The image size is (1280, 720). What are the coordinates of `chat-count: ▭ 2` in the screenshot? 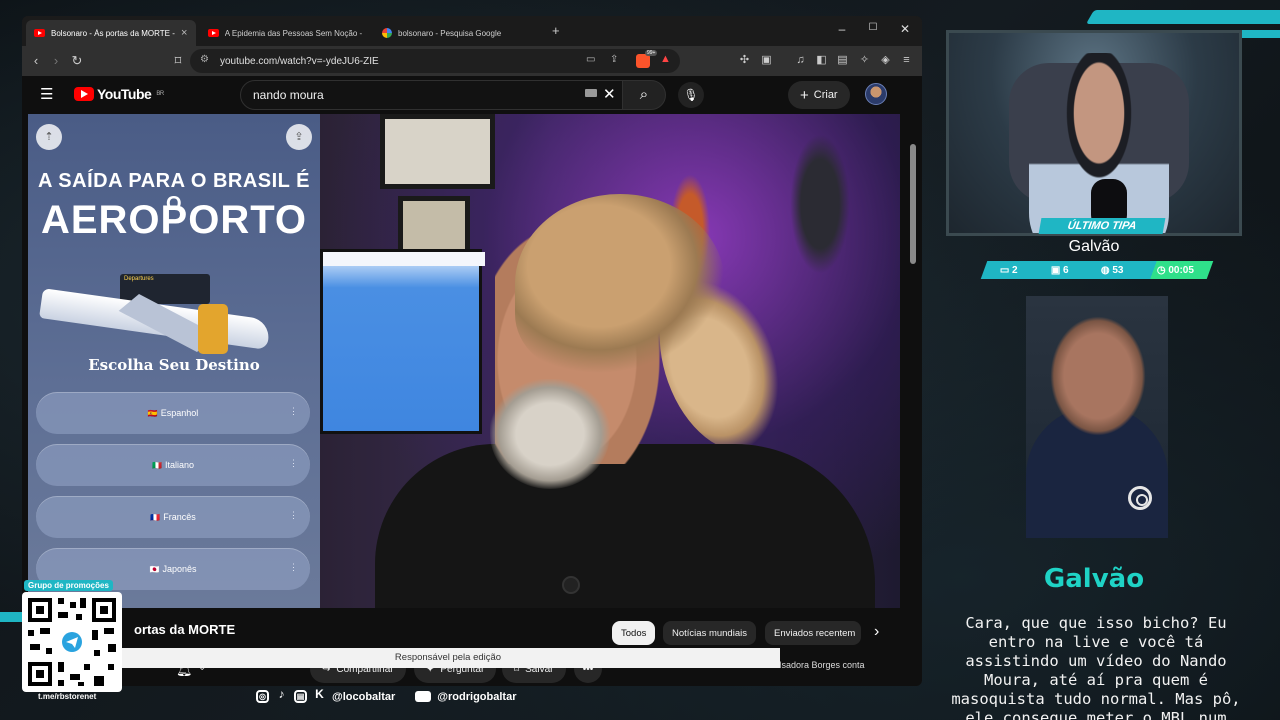 It's located at (1009, 270).